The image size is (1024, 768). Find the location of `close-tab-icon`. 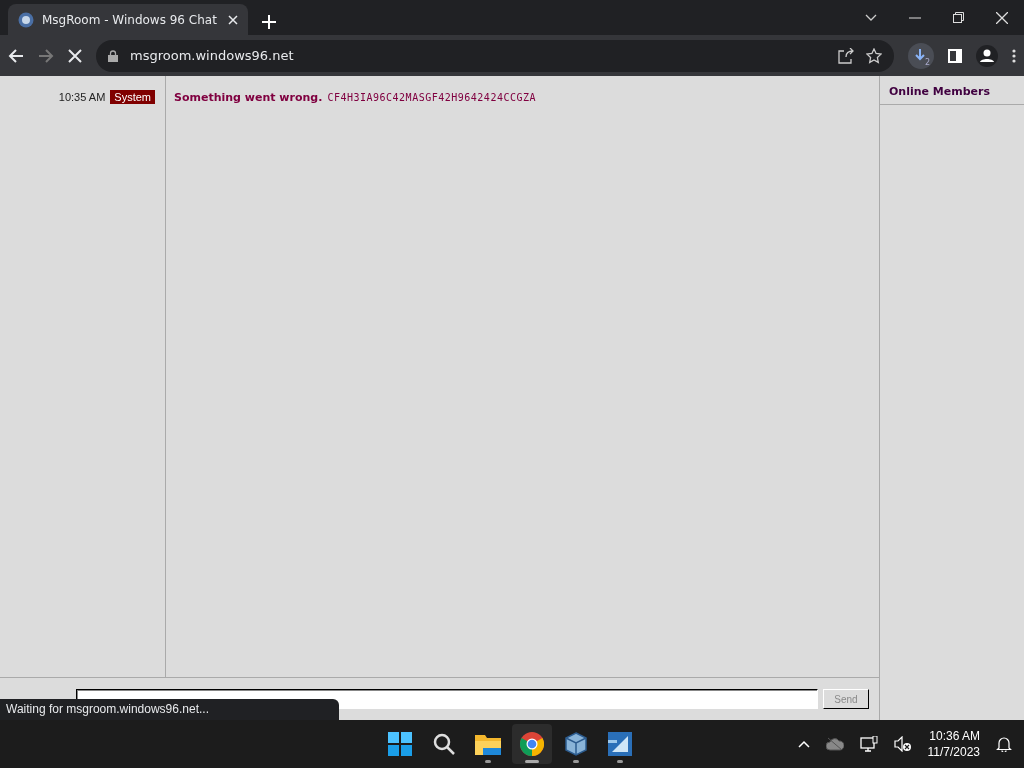

close-tab-icon is located at coordinates (233, 19).